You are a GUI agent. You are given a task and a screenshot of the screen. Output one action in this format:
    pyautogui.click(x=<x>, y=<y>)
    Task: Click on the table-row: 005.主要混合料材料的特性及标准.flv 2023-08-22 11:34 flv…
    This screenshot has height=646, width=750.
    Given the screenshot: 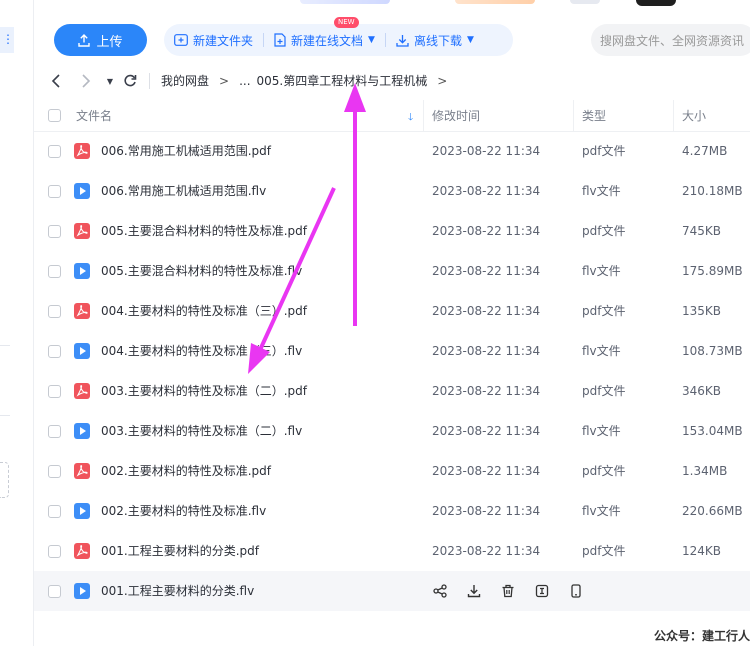 What is the action you would take?
    pyautogui.click(x=392, y=271)
    